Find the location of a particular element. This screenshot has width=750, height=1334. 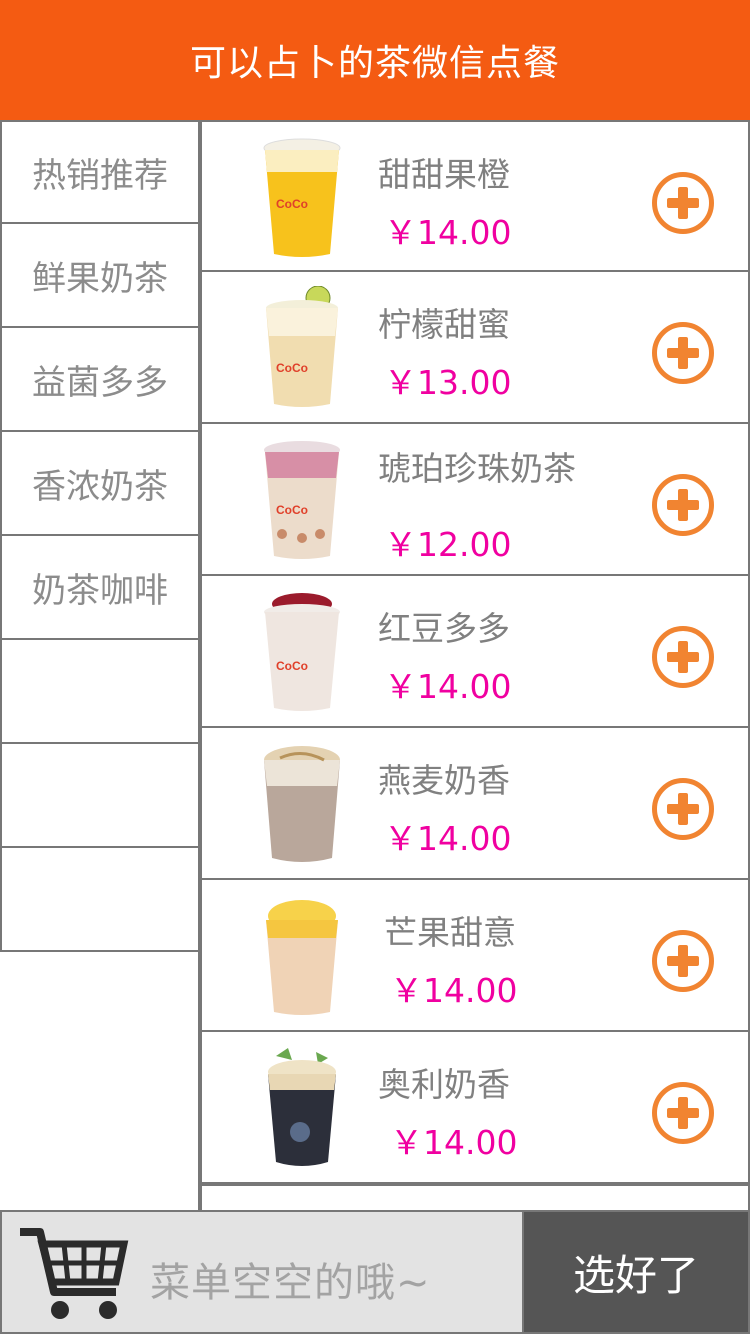

orange-drink-image: CoCo is located at coordinates (302, 198).